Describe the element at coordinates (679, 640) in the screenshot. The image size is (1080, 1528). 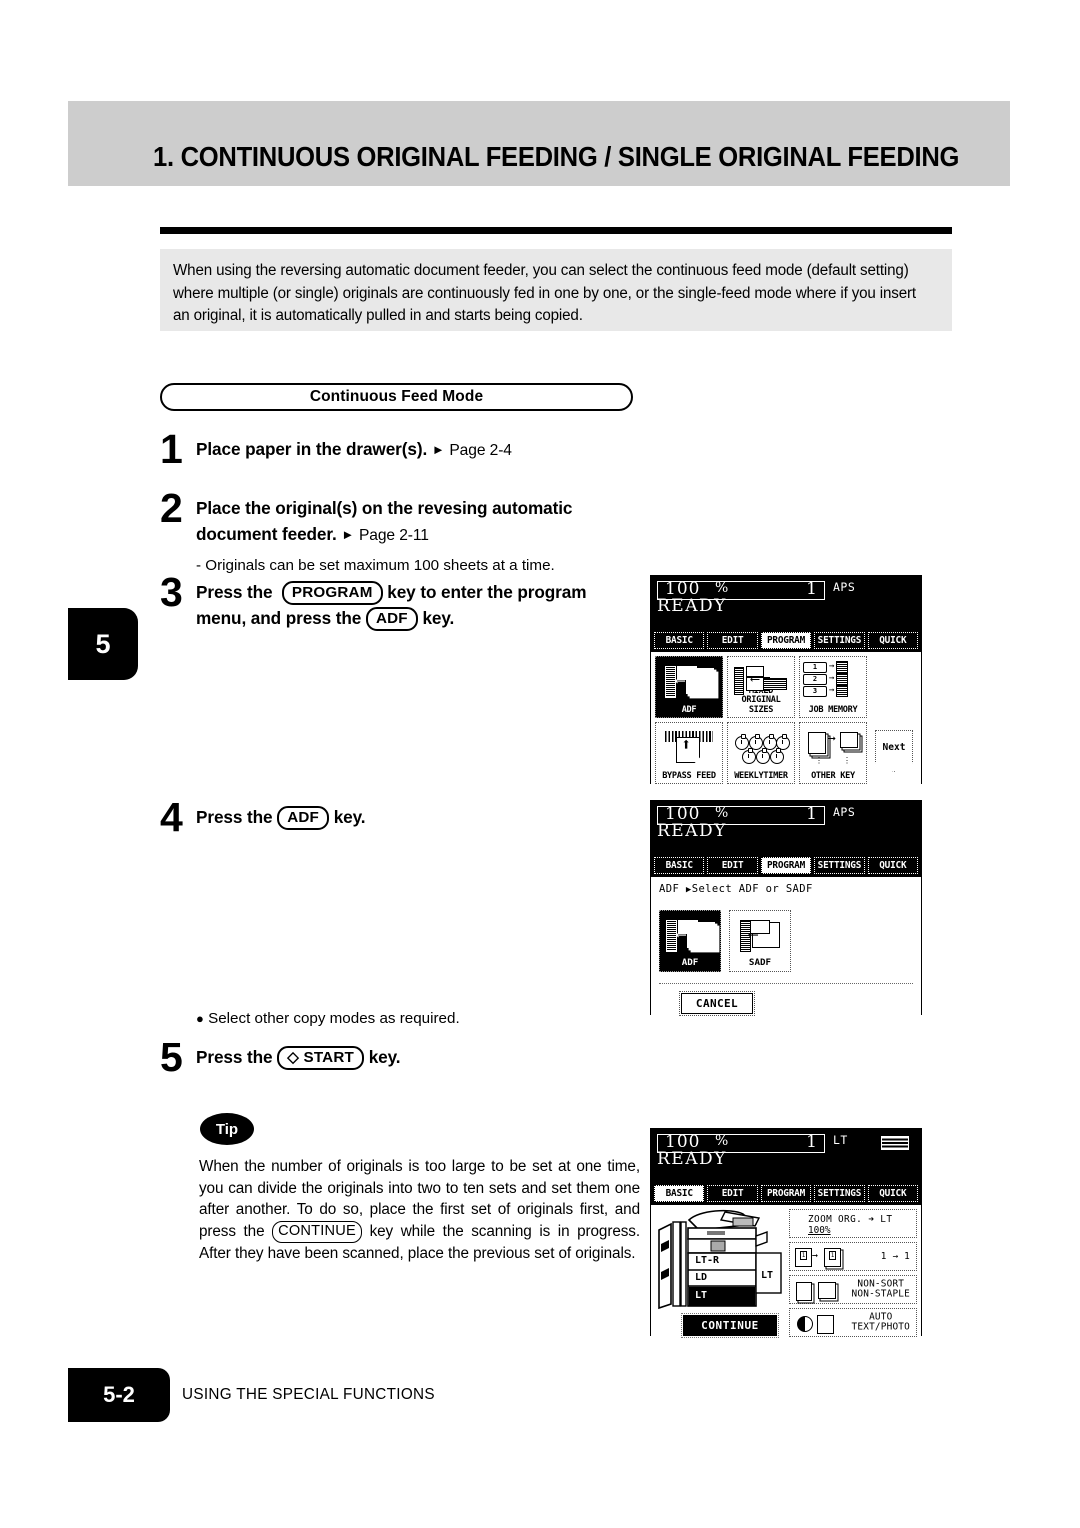
I see `lcd1-tab-basic: BASIC` at that location.